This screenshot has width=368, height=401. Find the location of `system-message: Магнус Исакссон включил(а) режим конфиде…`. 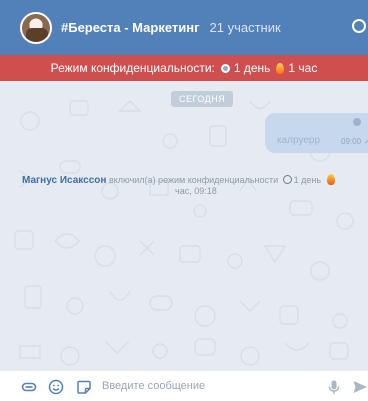

system-message: Магнус Исакссон включил(а) режим конфиде… is located at coordinates (195, 185).